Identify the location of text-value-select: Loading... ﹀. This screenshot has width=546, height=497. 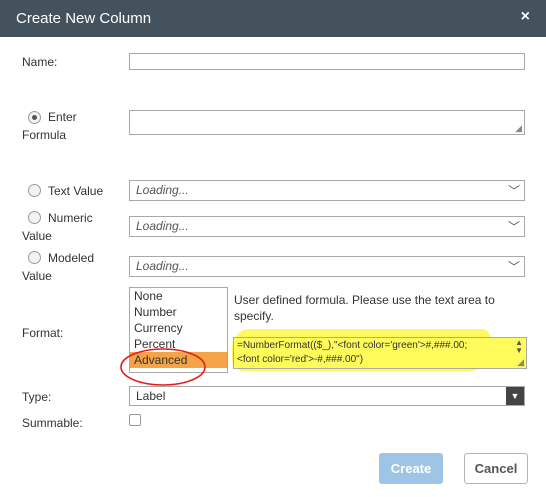
(327, 190).